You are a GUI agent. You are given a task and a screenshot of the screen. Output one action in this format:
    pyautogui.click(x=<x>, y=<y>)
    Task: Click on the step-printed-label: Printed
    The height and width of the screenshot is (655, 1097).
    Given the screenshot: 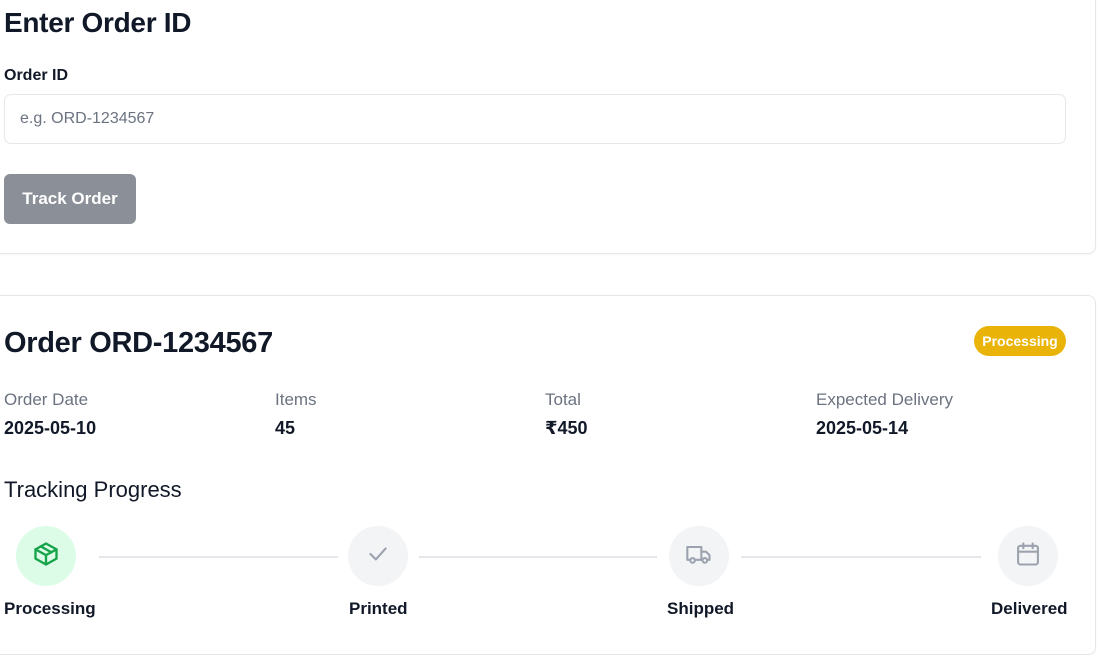 What is the action you would take?
    pyautogui.click(x=378, y=608)
    